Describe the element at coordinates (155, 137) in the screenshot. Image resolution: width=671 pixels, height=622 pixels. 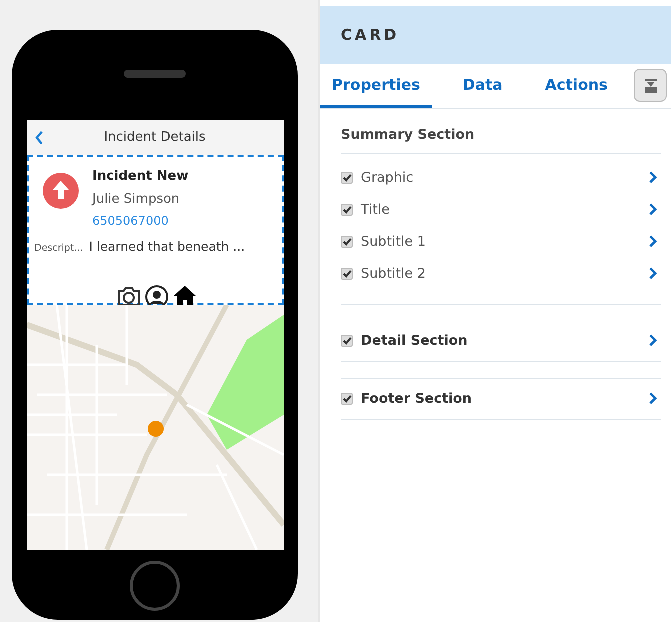
I see `screen-title: Incident Details` at that location.